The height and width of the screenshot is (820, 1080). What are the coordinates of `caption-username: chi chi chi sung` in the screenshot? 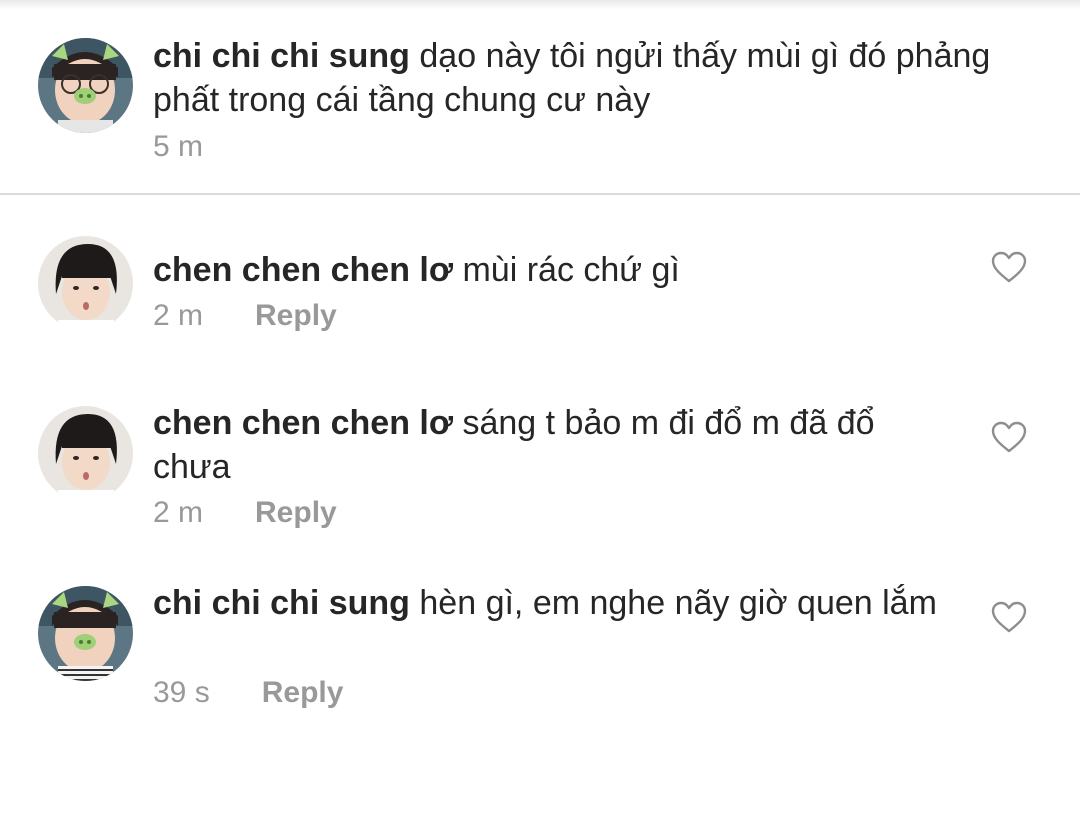 It's located at (281, 56).